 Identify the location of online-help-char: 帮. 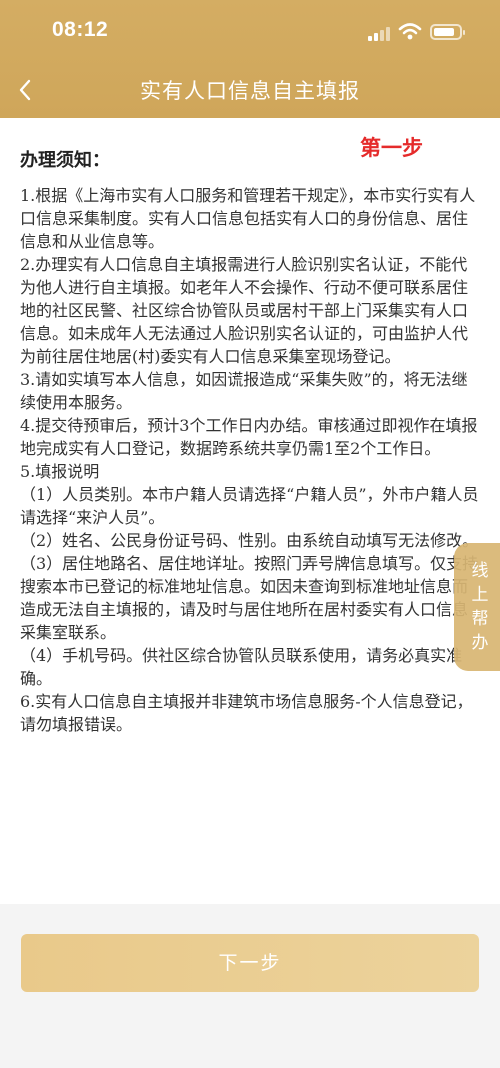
(480, 619).